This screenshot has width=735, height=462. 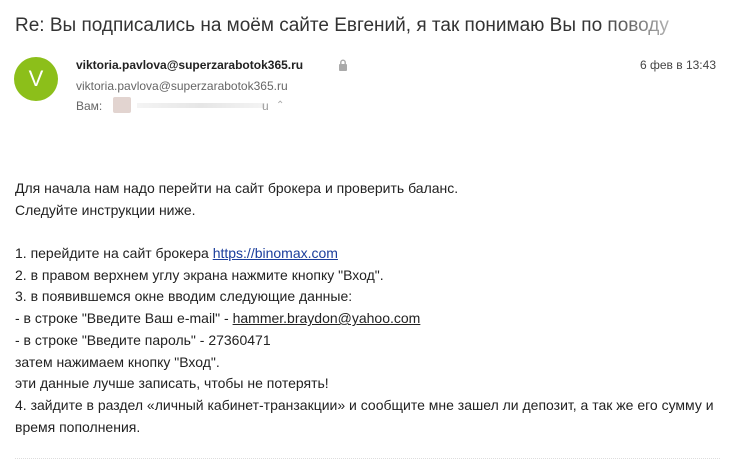 What do you see at coordinates (143, 339) in the screenshot?
I see `password-line: - в строке "Введите пароль" - 27360471` at bounding box center [143, 339].